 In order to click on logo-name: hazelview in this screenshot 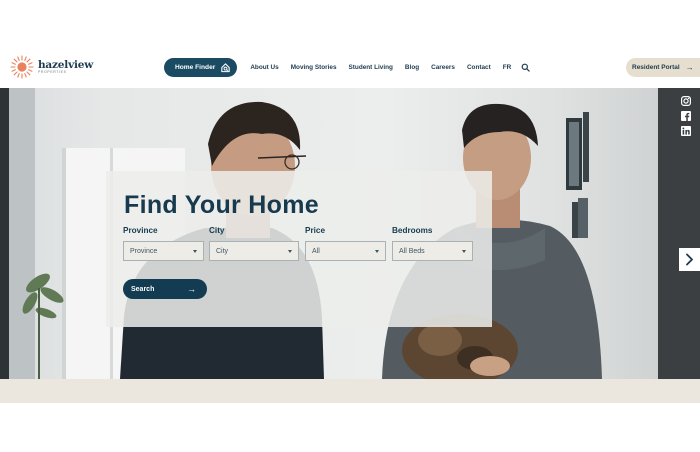, I will do `click(66, 64)`.